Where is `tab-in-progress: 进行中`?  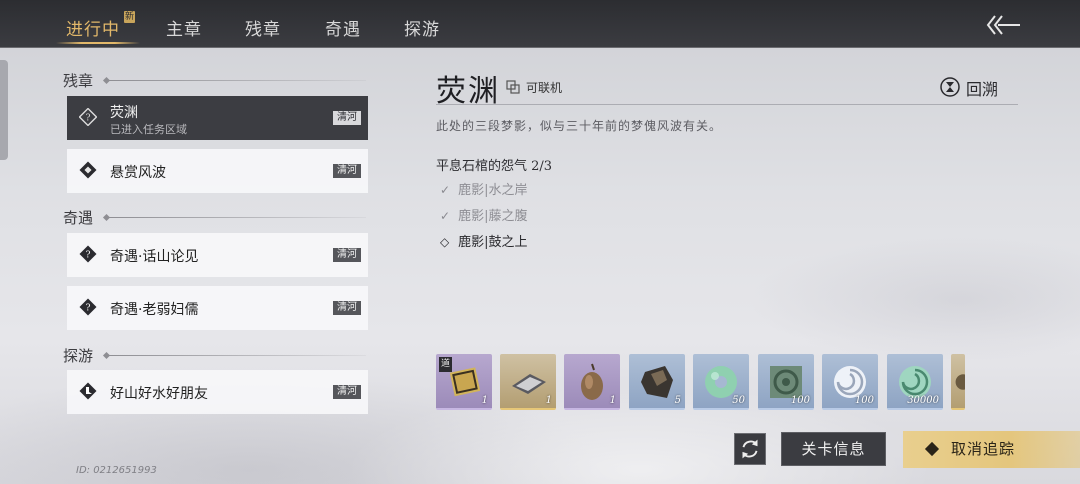 tab-in-progress: 进行中 is located at coordinates (93, 27).